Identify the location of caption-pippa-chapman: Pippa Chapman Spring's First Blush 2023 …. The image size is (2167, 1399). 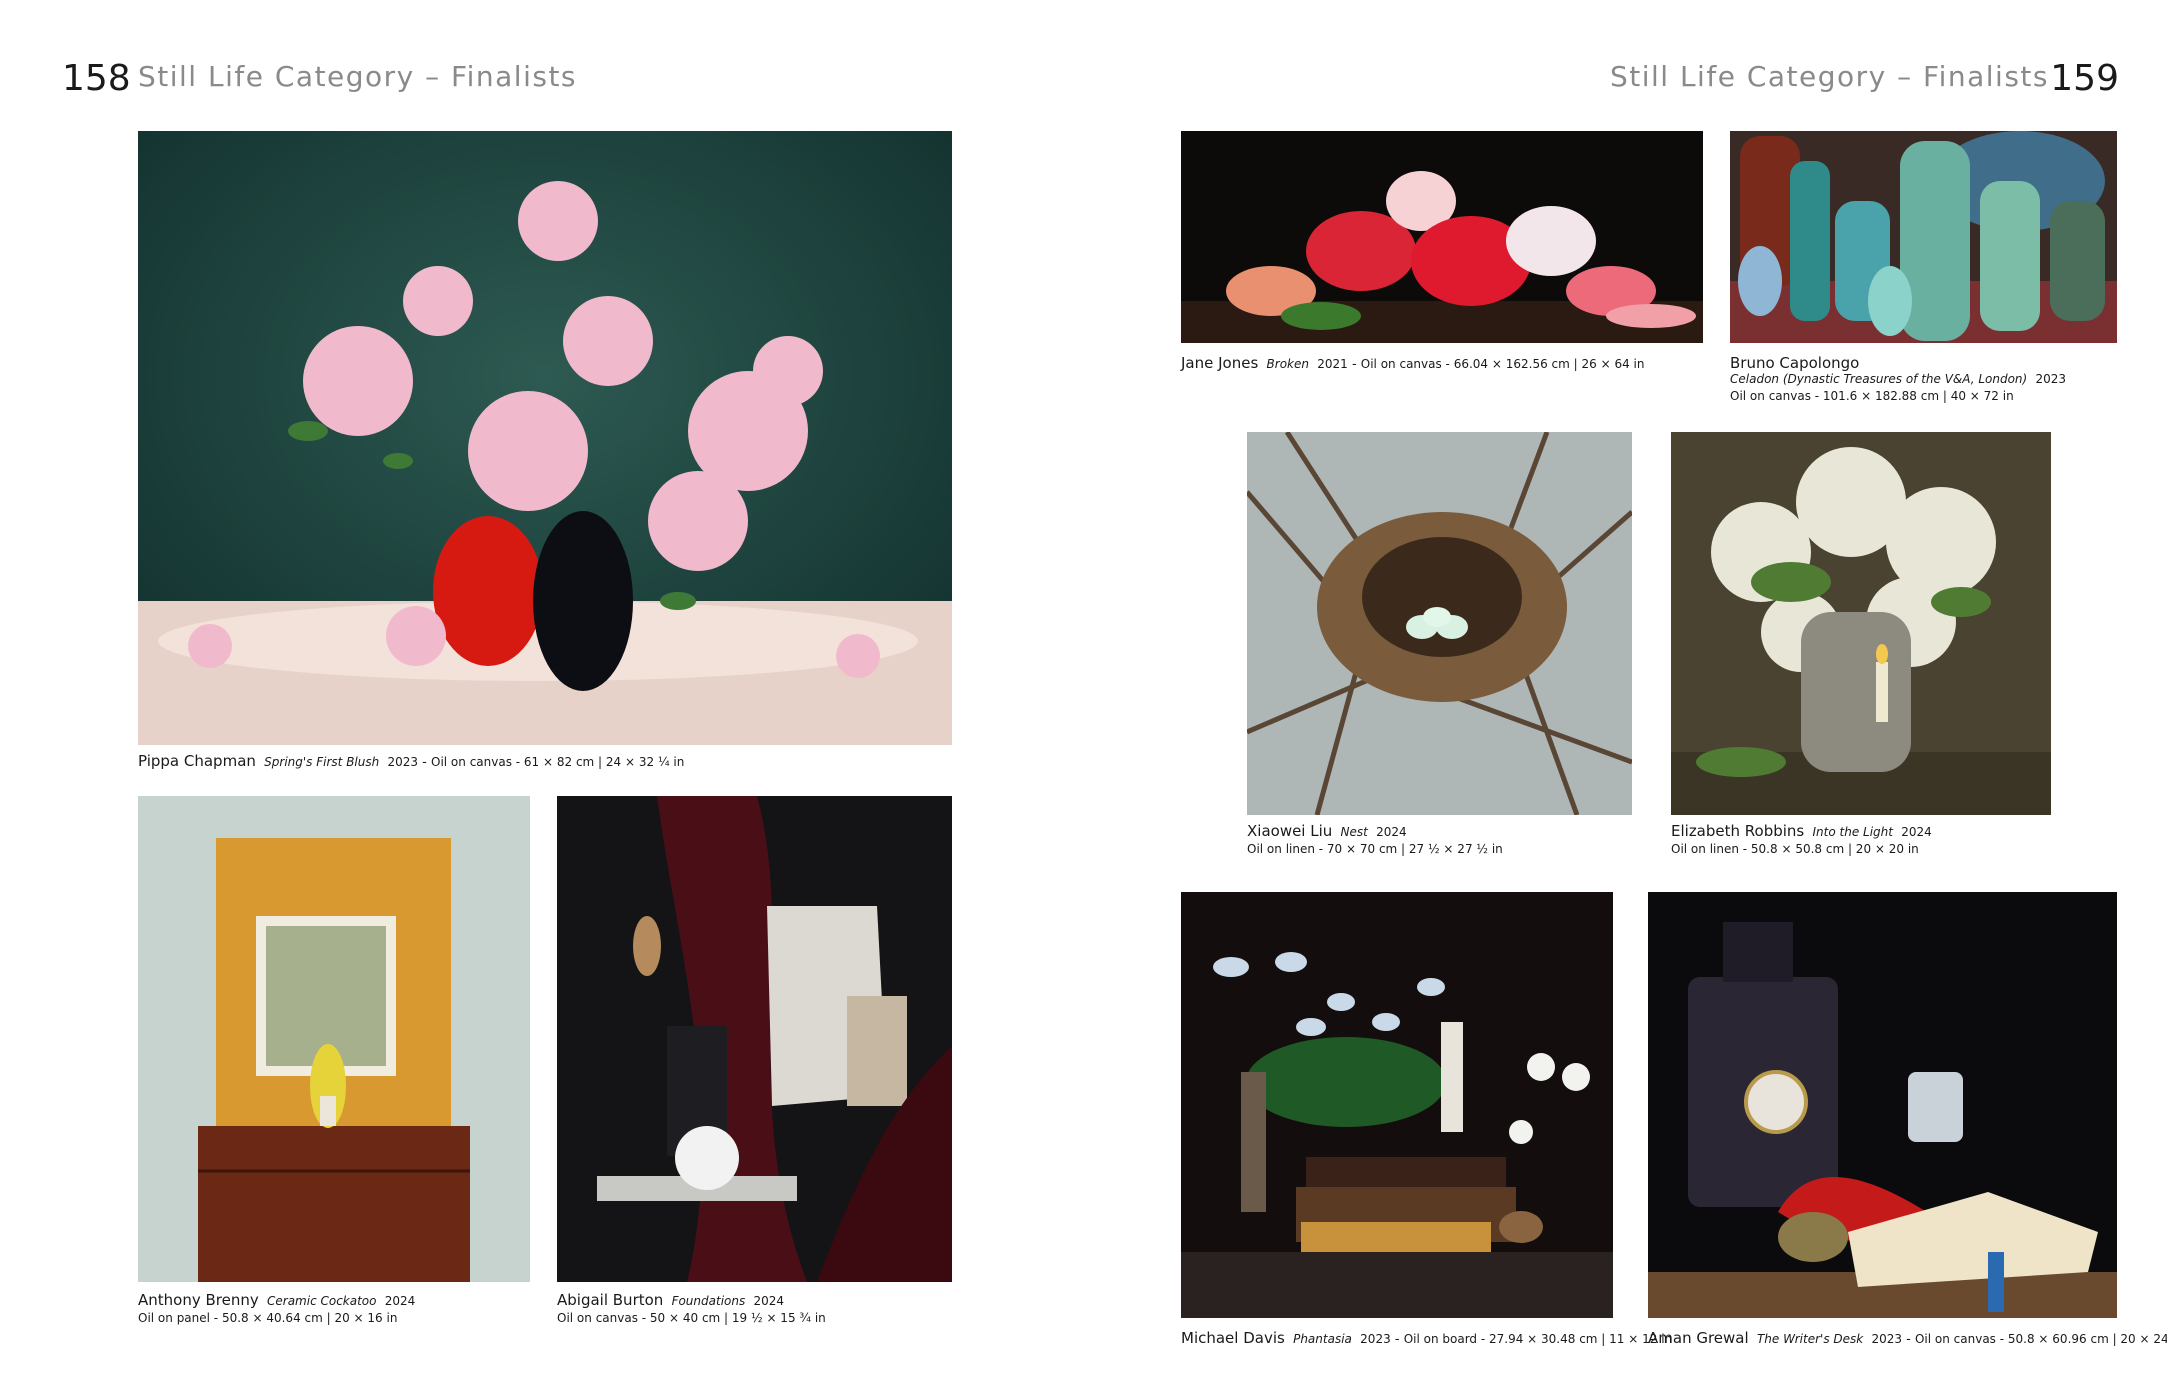
(411, 761).